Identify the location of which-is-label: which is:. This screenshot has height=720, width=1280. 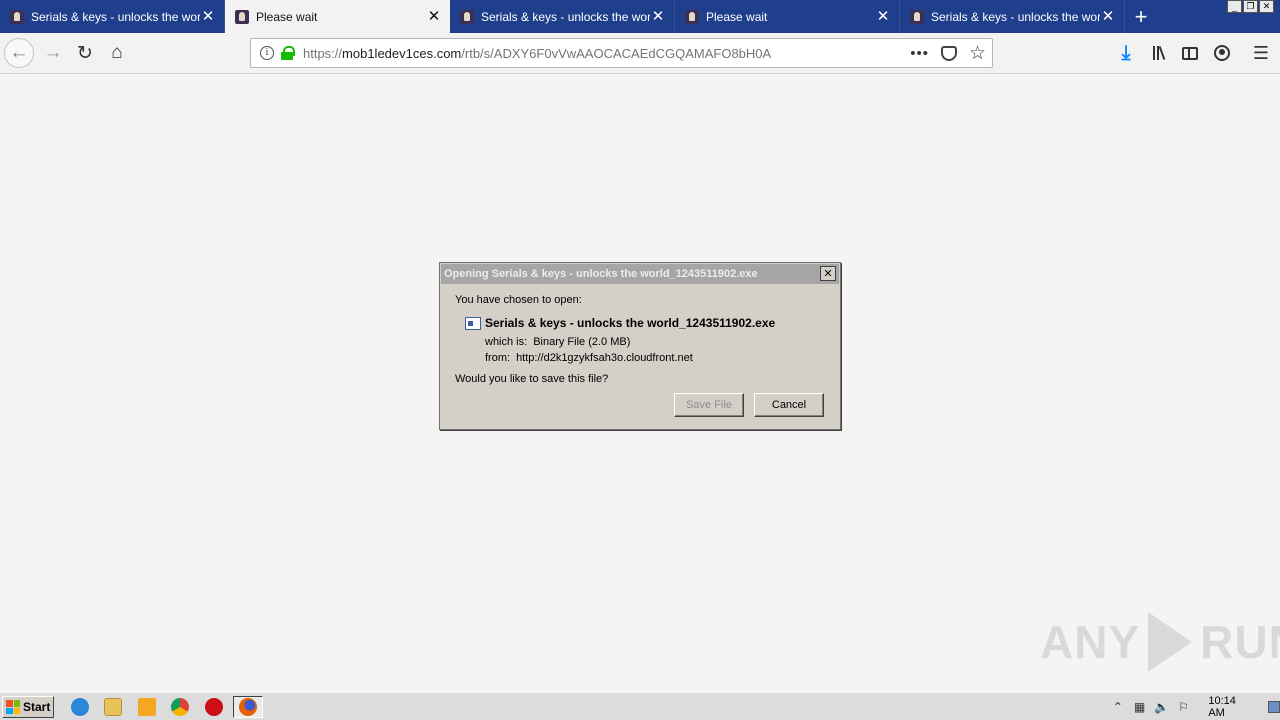
(506, 342).